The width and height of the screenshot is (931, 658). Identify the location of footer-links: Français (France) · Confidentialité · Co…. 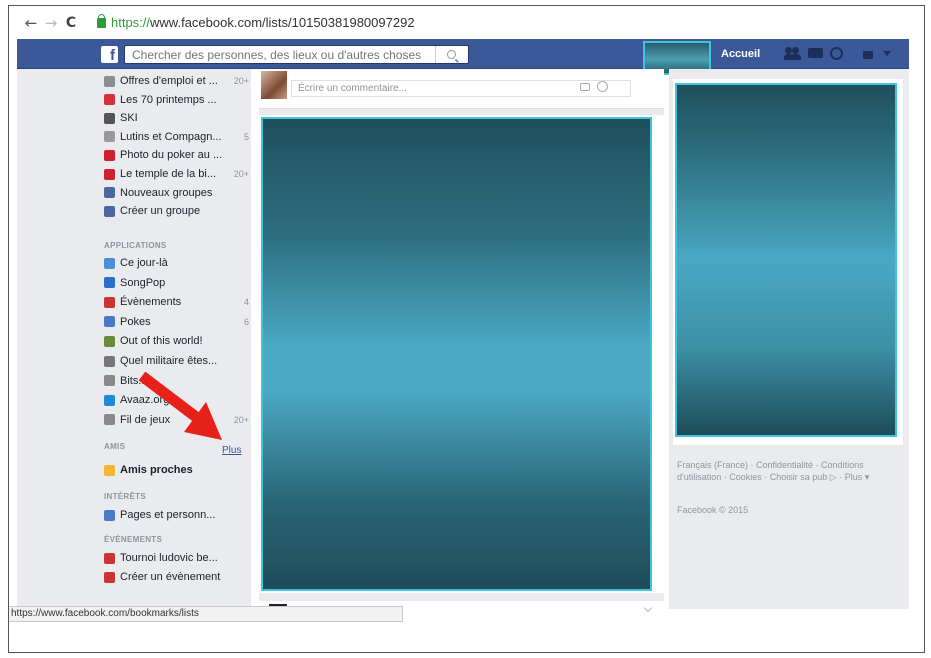
(789, 471).